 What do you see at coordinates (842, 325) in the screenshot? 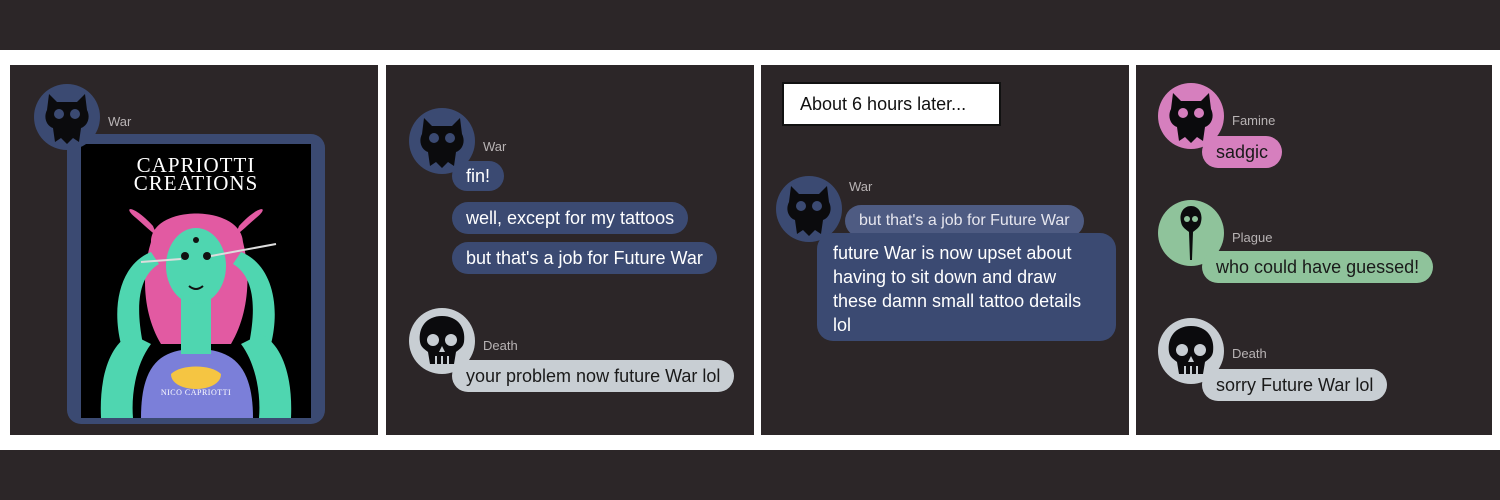
I see `reply-line: lol` at bounding box center [842, 325].